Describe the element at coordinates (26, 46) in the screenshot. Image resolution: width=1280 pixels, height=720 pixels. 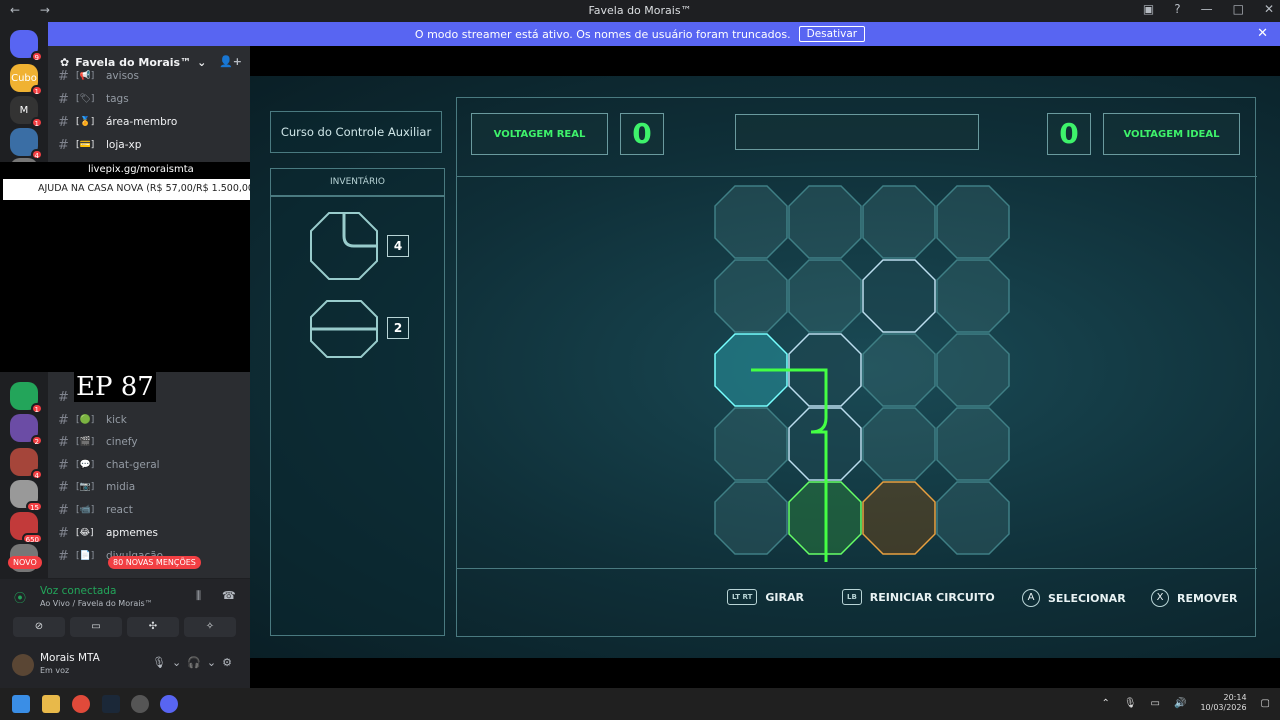
I see `server-icon: 9` at that location.